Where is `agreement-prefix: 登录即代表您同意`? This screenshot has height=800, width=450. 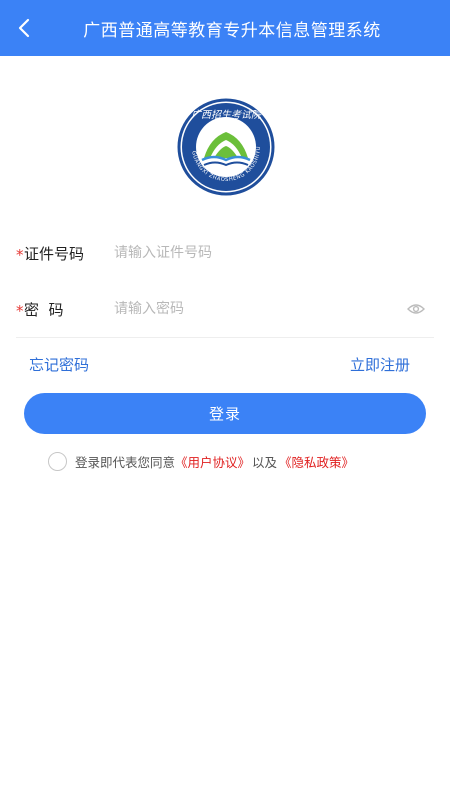 agreement-prefix: 登录即代表您同意 is located at coordinates (125, 462).